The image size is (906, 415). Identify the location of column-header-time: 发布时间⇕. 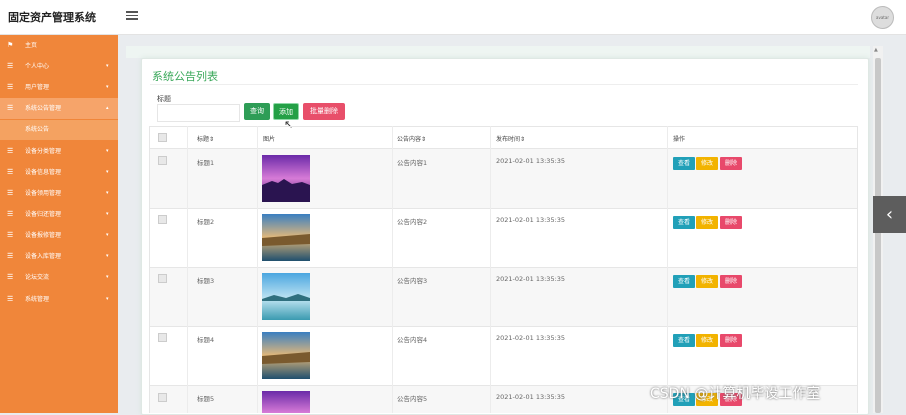
(510, 138).